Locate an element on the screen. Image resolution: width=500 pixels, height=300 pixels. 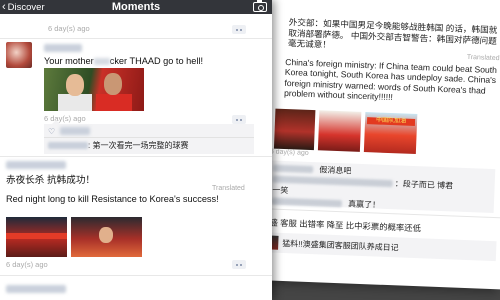
moment-post: 澳盛 客服 出错率 降至 比中彩票的概率还低 猛料!!澳盛集团客服团队养成日记 is located at coordinates (378, 239).